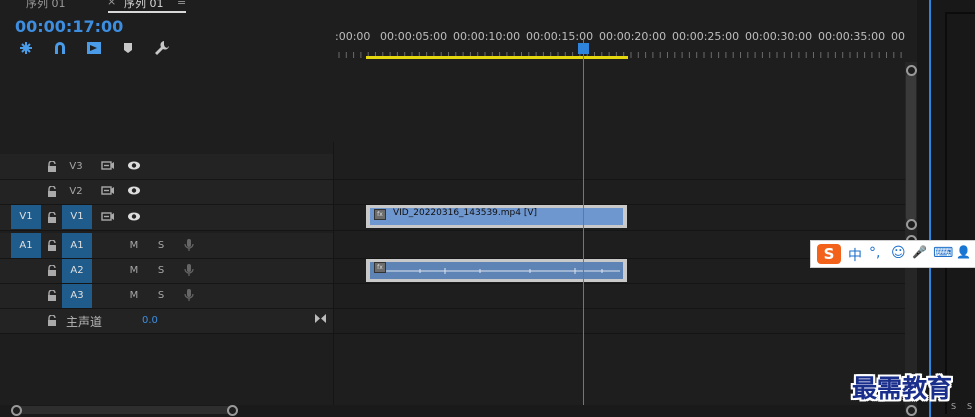 This screenshot has width=975, height=417. I want to click on master-track-label: 主声道, so click(84, 322).